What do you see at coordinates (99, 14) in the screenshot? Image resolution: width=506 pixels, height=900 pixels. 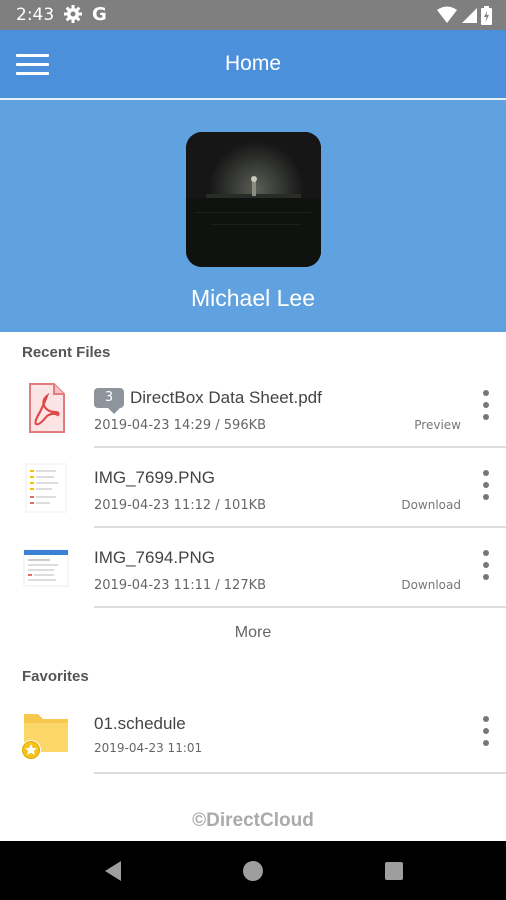 I see `google-g-icon: G` at bounding box center [99, 14].